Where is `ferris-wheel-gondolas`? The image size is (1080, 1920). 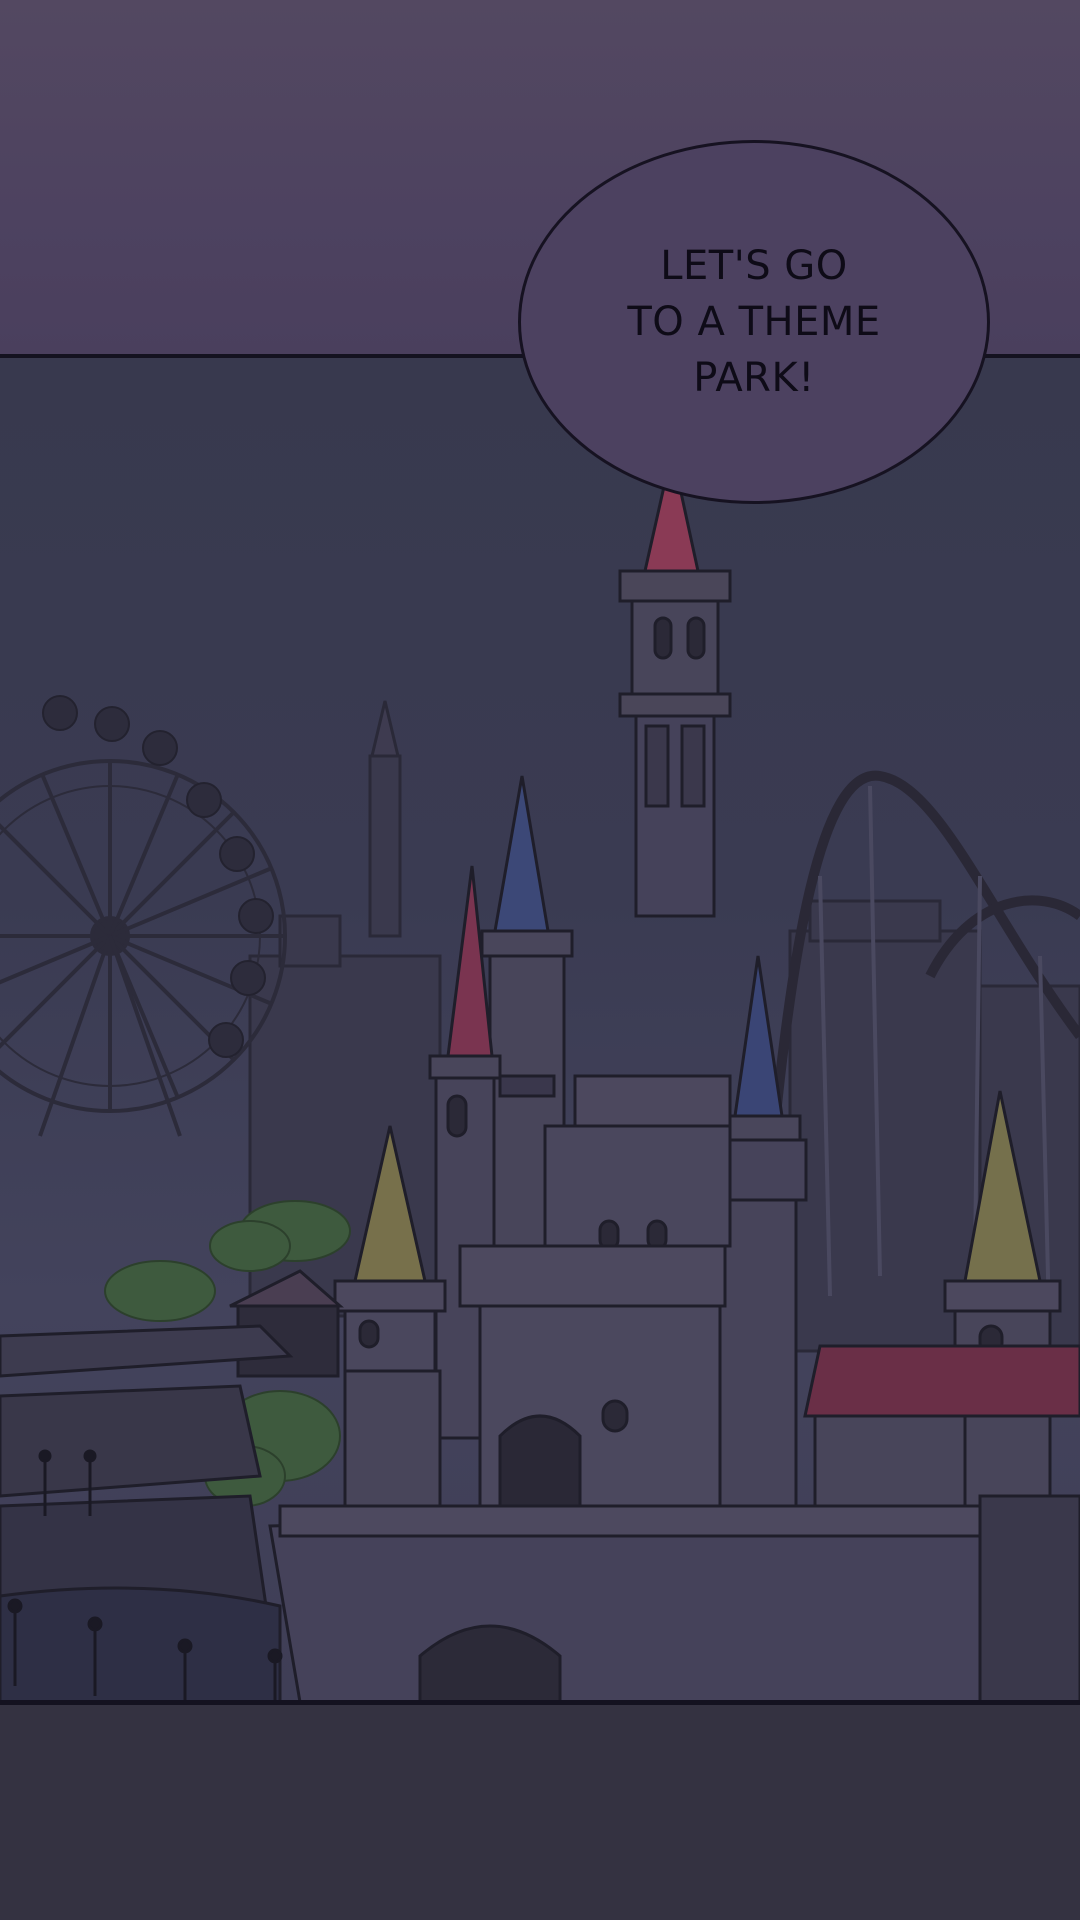 ferris-wheel-gondolas is located at coordinates (158, 876).